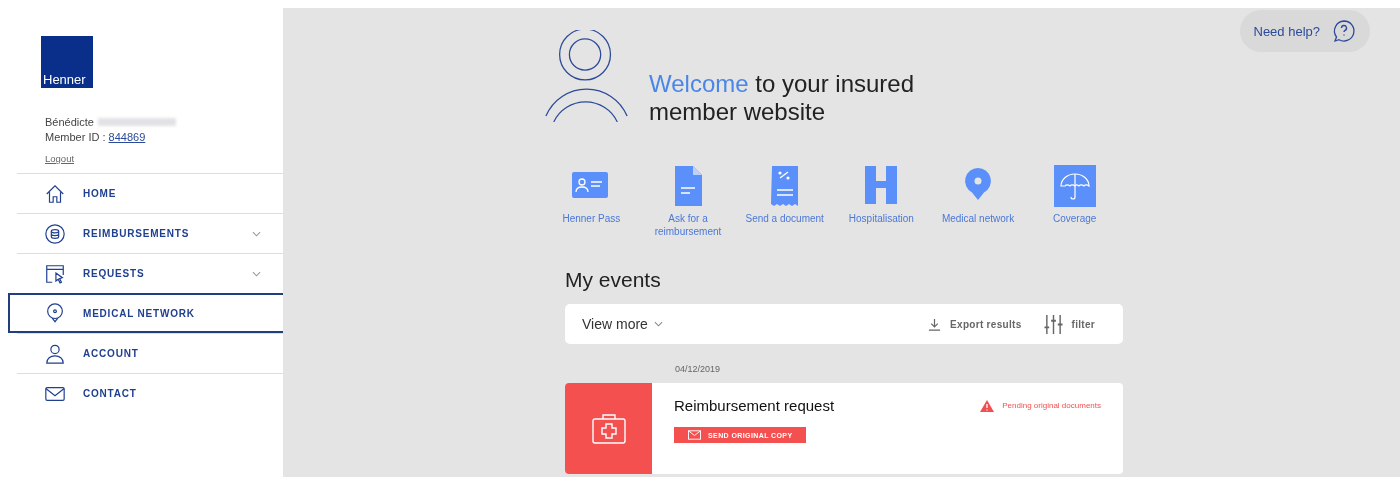 The image size is (1400, 477). Describe the element at coordinates (1069, 324) in the screenshot. I see `filter-button: filter` at that location.